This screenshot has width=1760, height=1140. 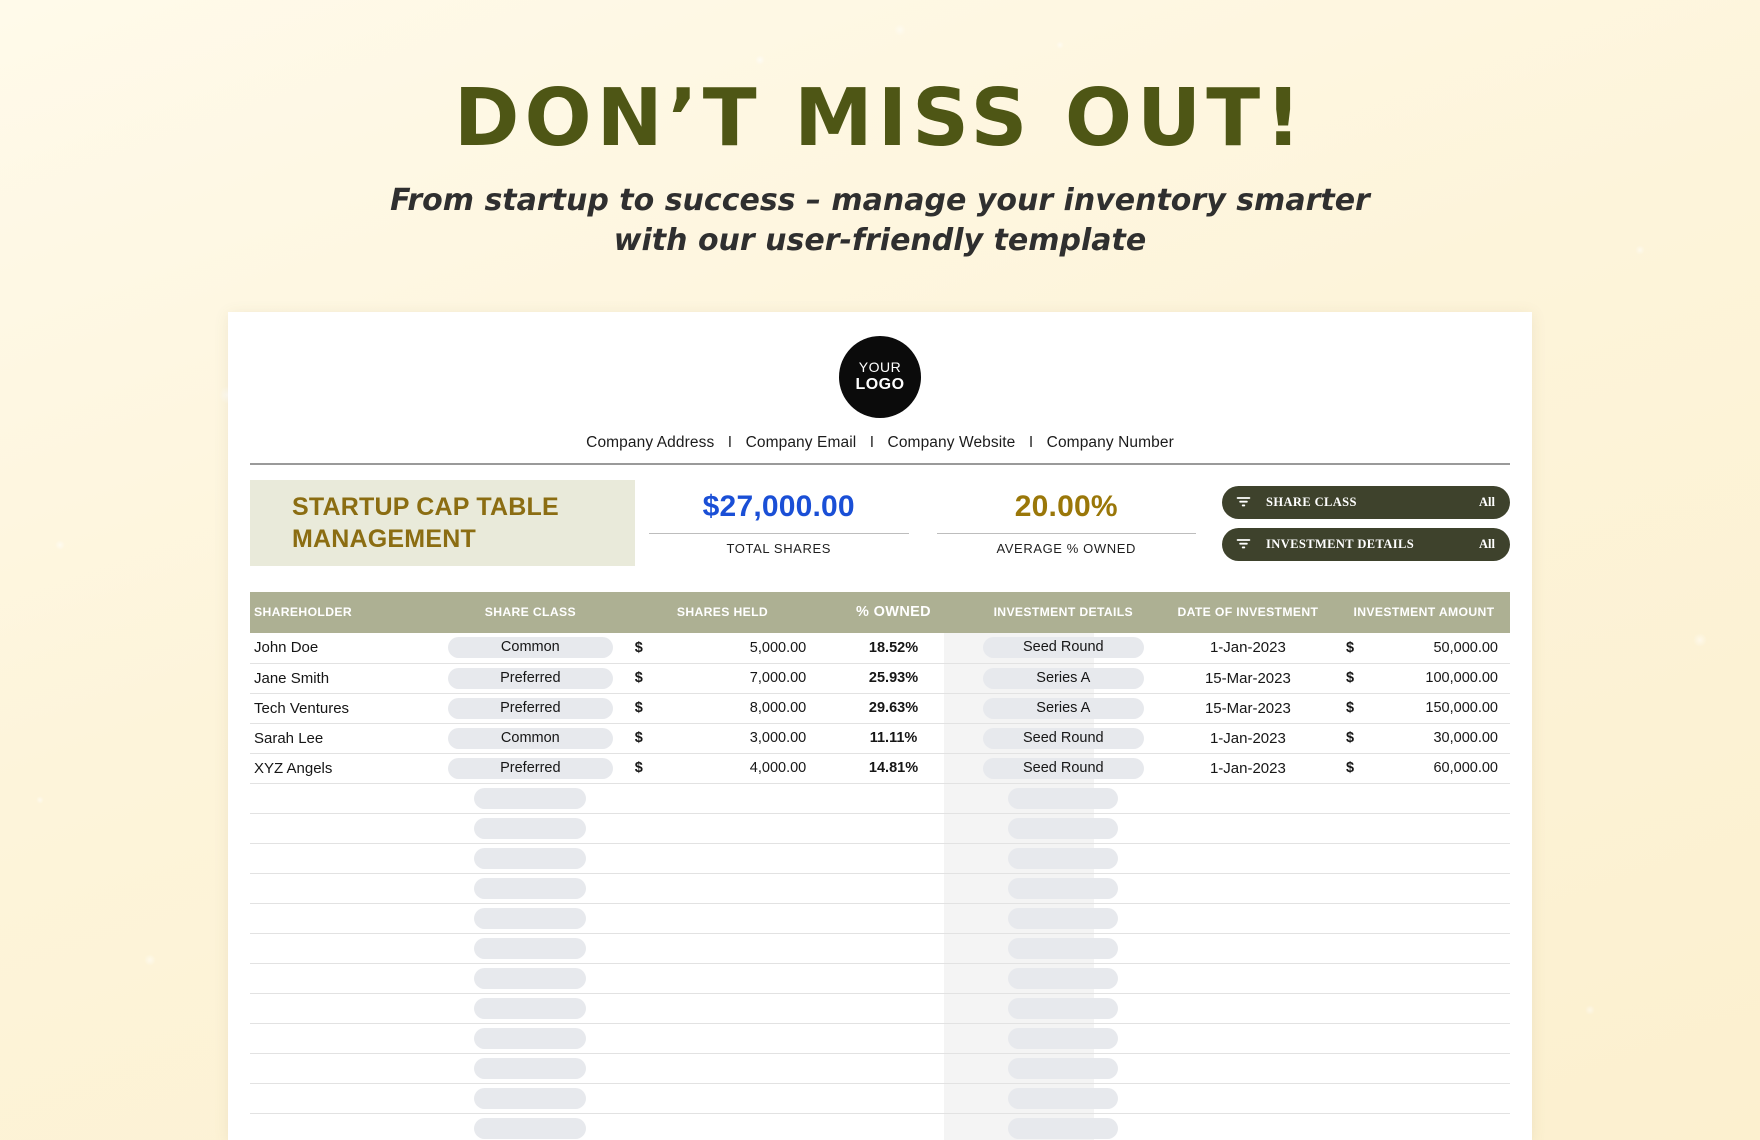 I want to click on cell-shareholder: XYZ Angels, so click(x=342, y=768).